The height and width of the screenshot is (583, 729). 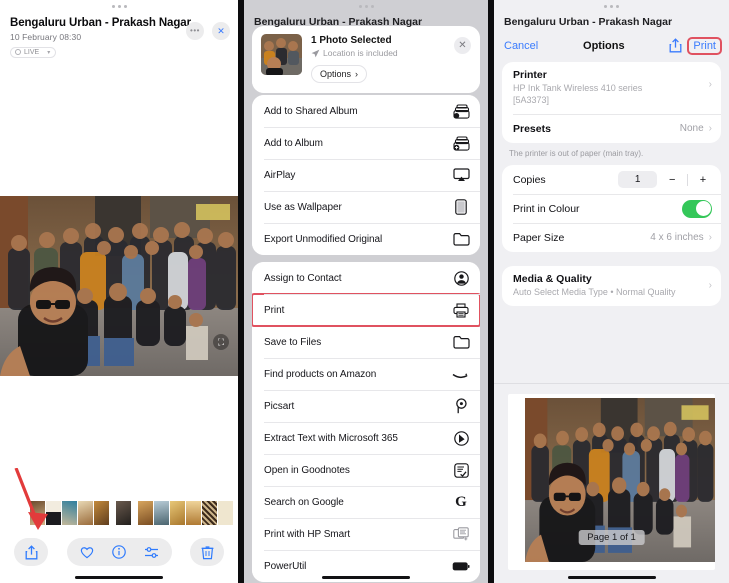 What do you see at coordinates (638, 180) in the screenshot?
I see `copies-value: 1` at bounding box center [638, 180].